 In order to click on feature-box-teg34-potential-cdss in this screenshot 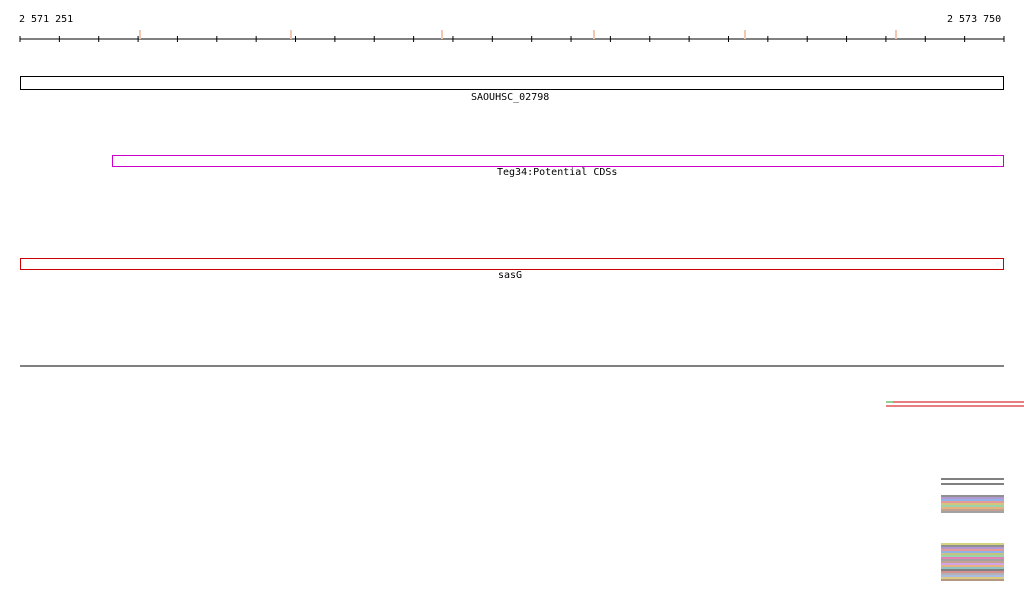, I will do `click(558, 161)`.